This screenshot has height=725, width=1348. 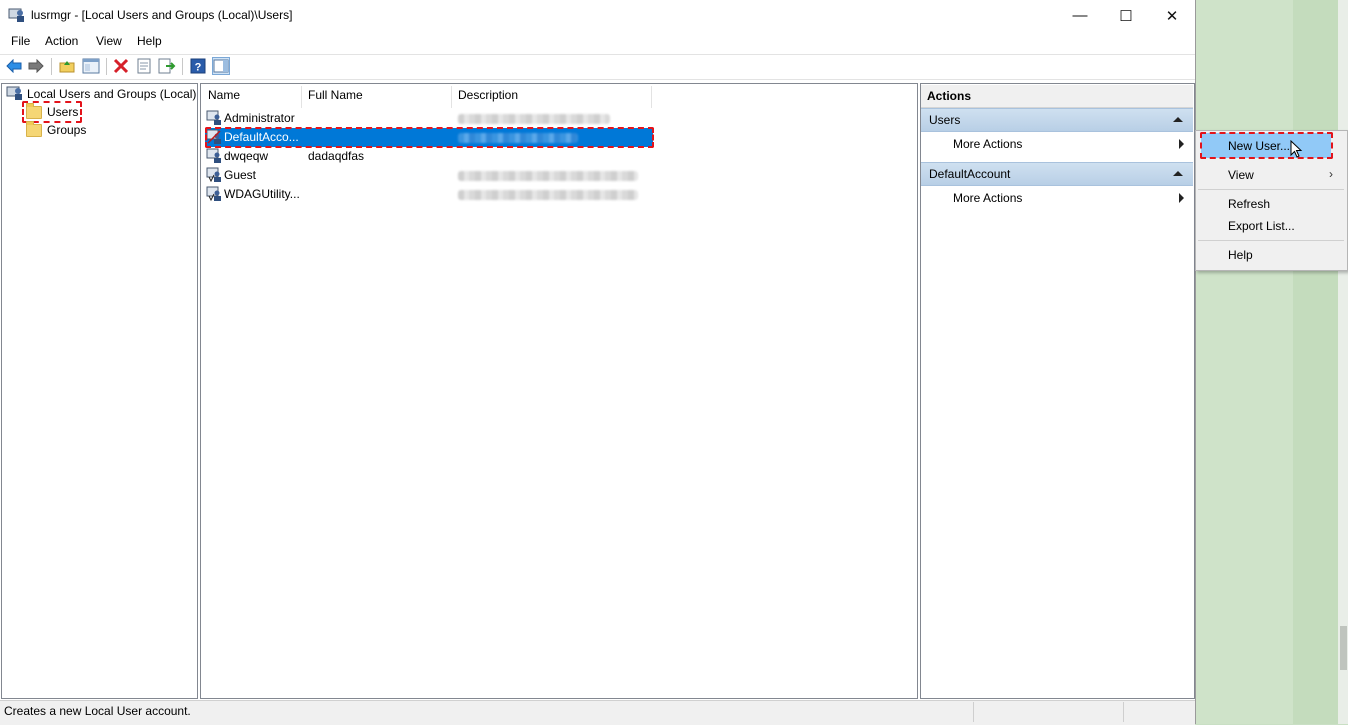 What do you see at coordinates (429, 175) in the screenshot?
I see `table-row: Guest` at bounding box center [429, 175].